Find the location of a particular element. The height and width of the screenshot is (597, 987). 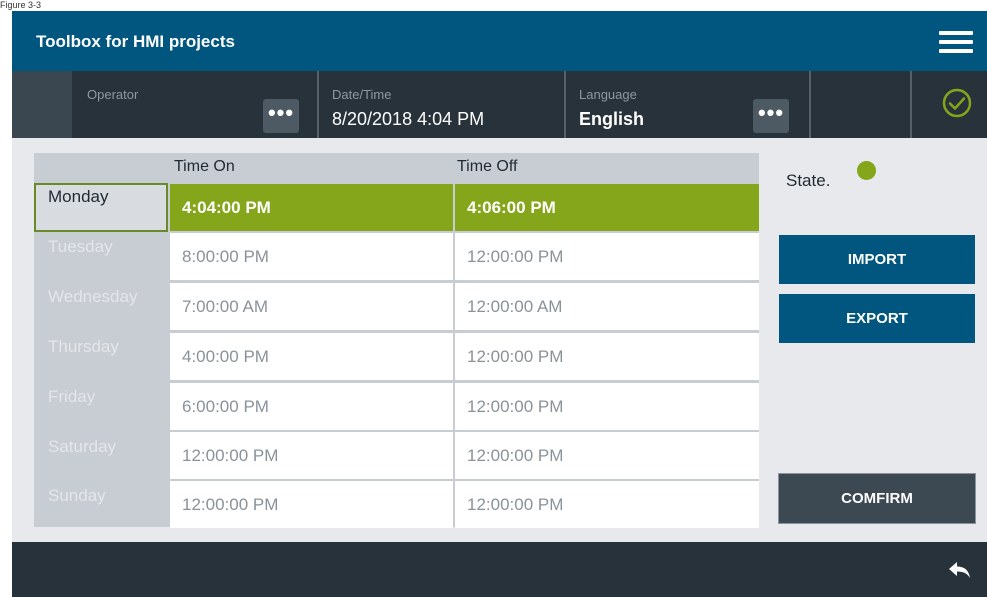

language-more-button: ••• is located at coordinates (771, 116).